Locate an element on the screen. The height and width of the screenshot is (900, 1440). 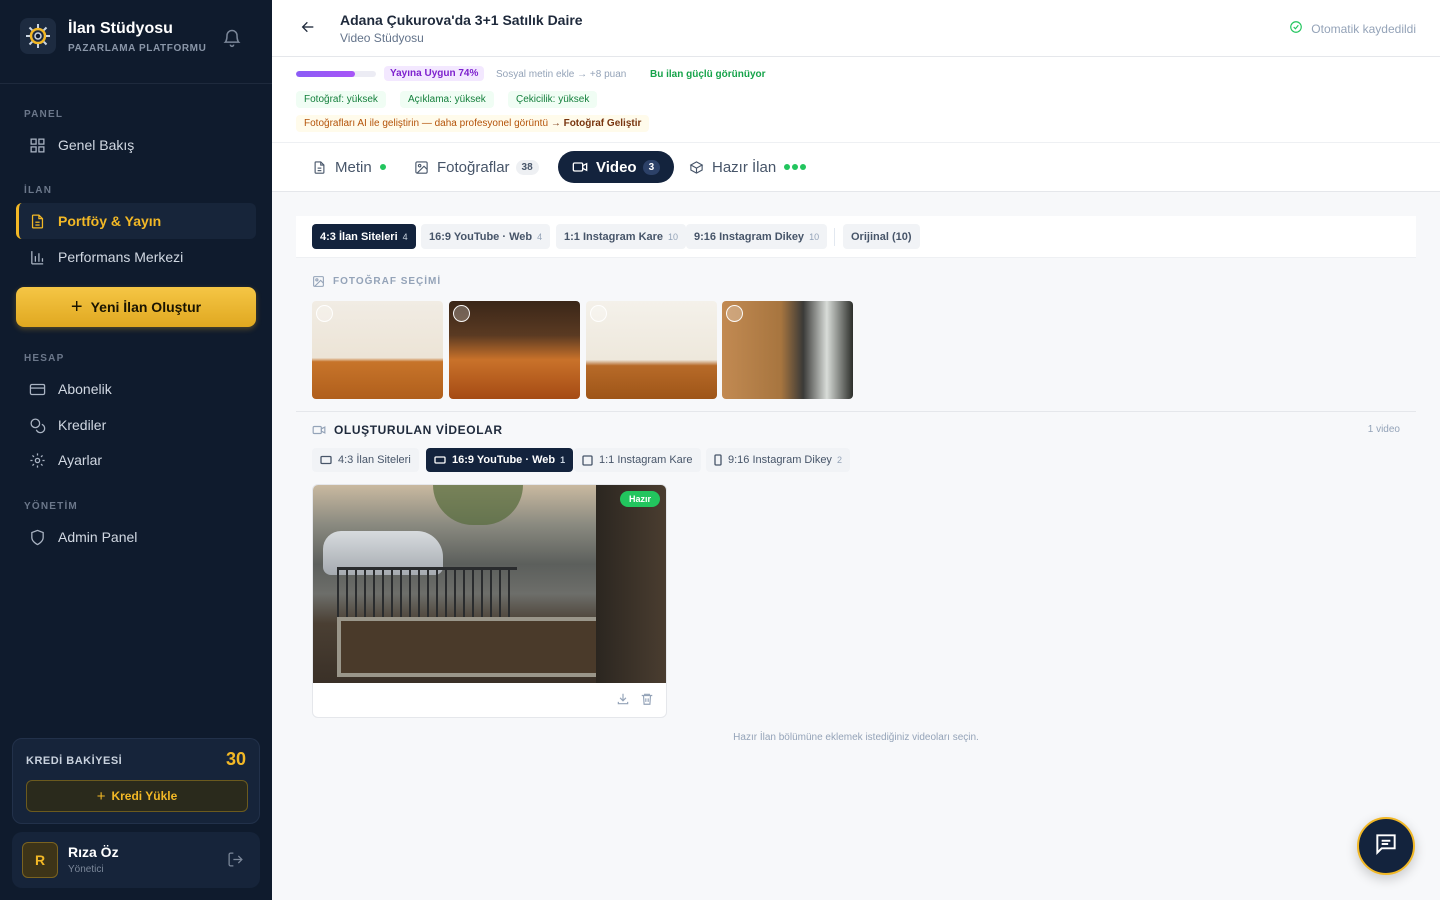
status-badge: Hazır is located at coordinates (639, 499).